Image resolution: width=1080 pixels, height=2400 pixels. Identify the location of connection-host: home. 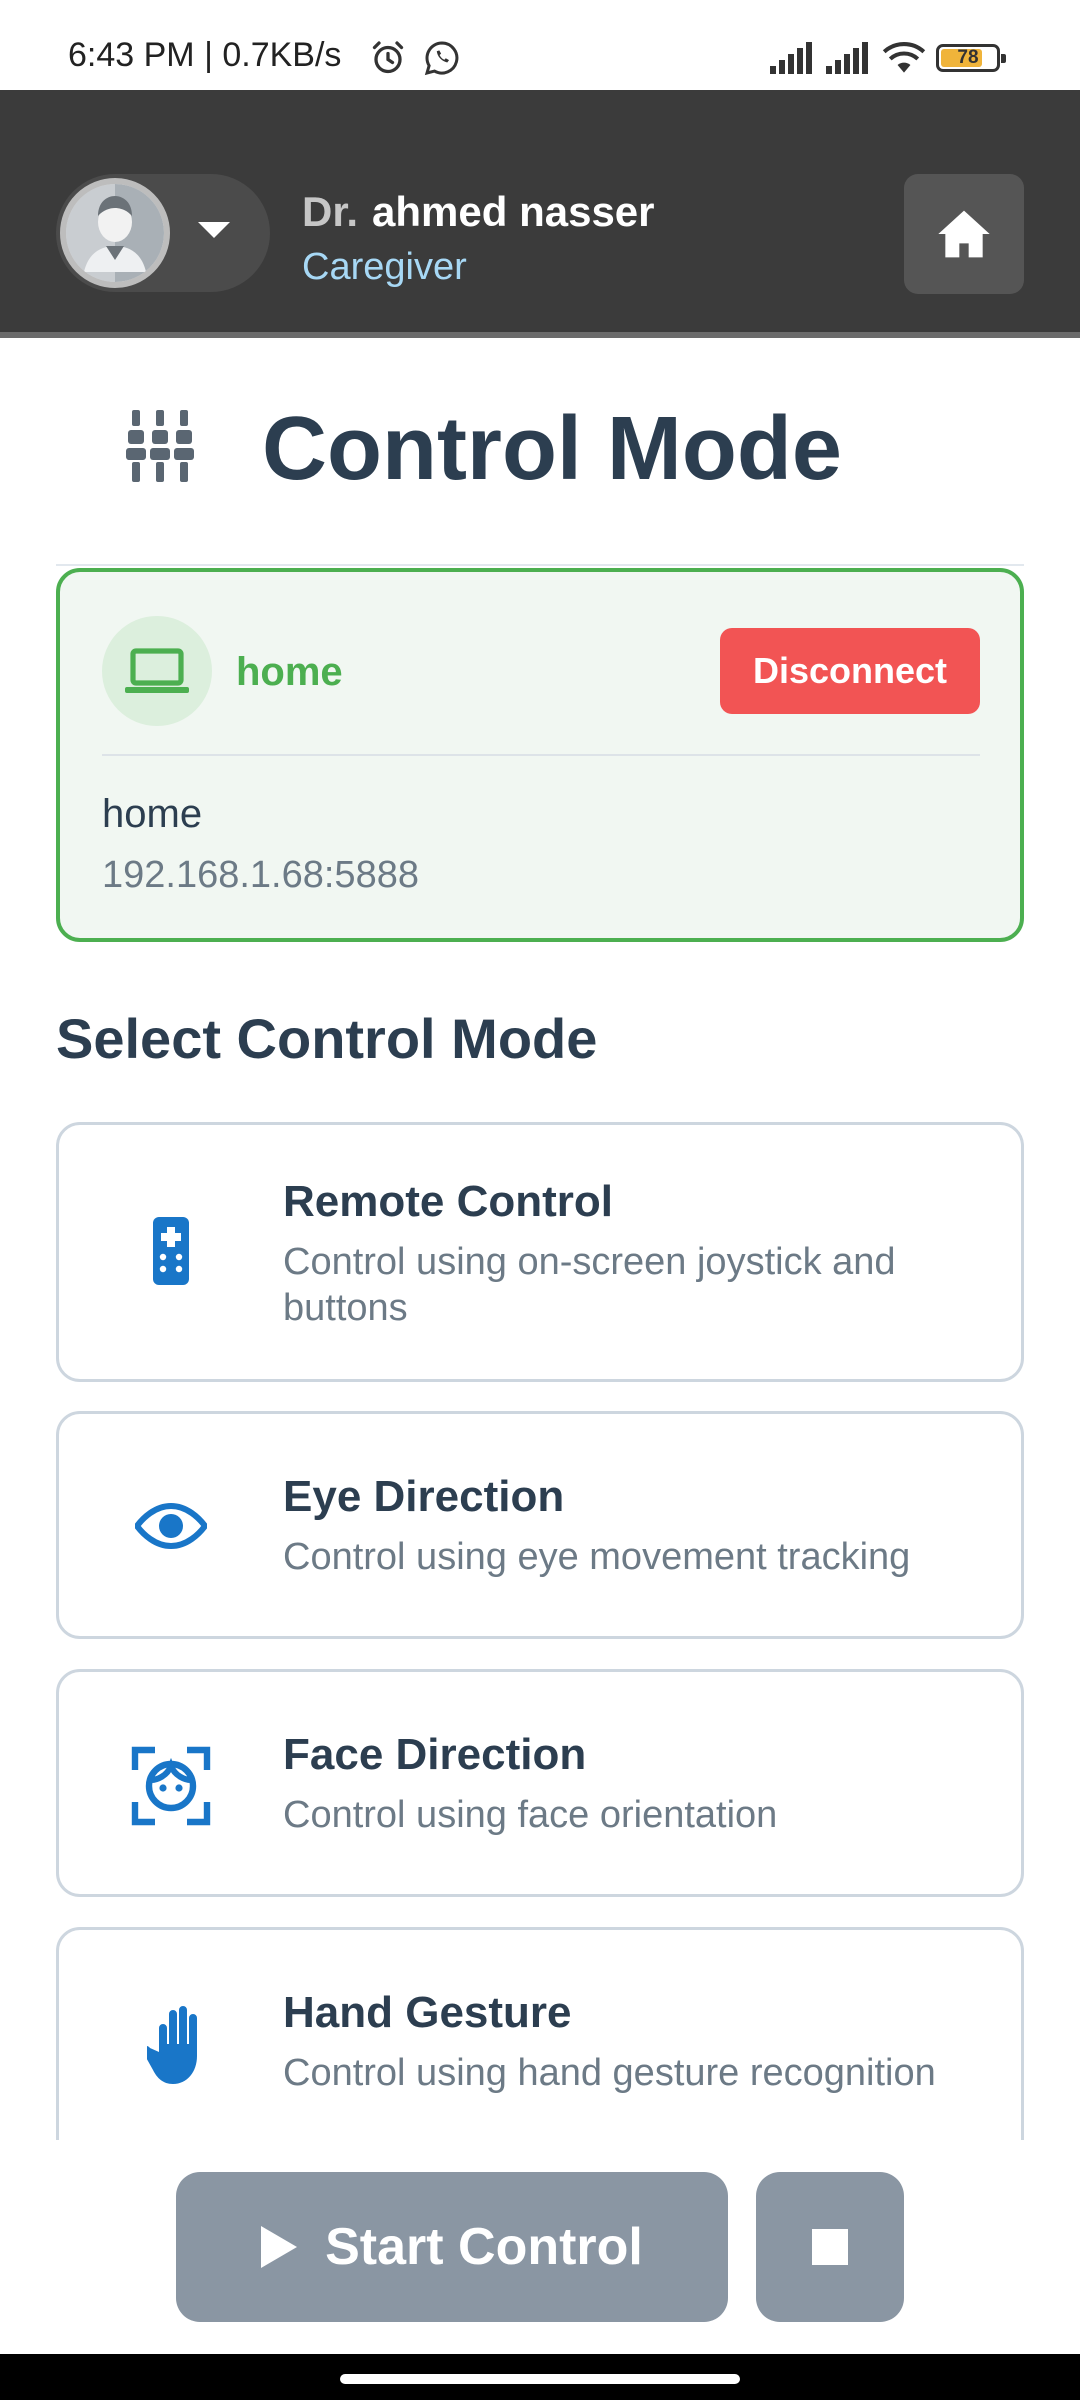
(152, 814).